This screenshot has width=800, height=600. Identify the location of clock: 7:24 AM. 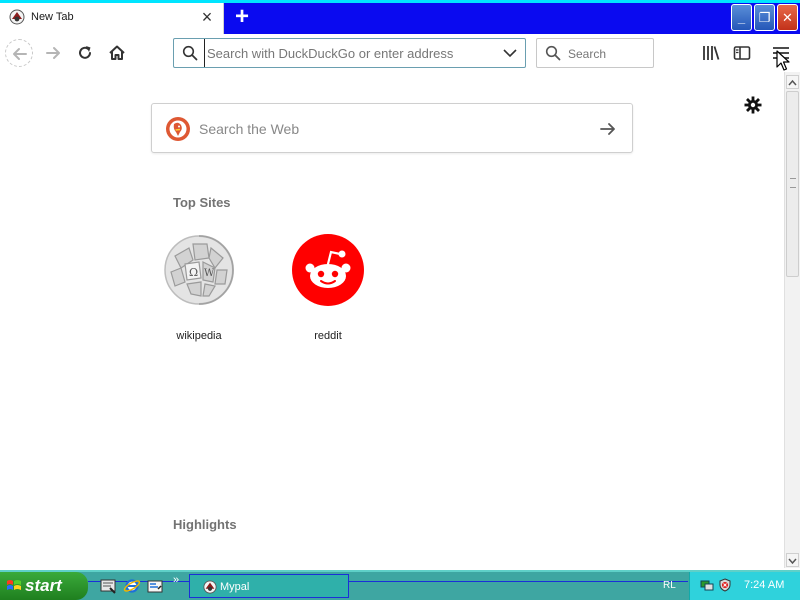
(764, 585).